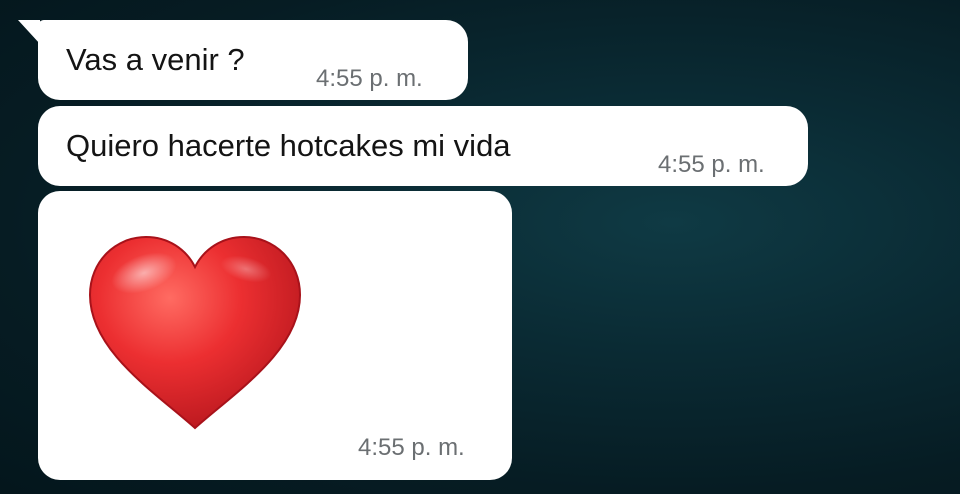 The width and height of the screenshot is (960, 494). I want to click on message-text: Vas a venir ?, so click(155, 59).